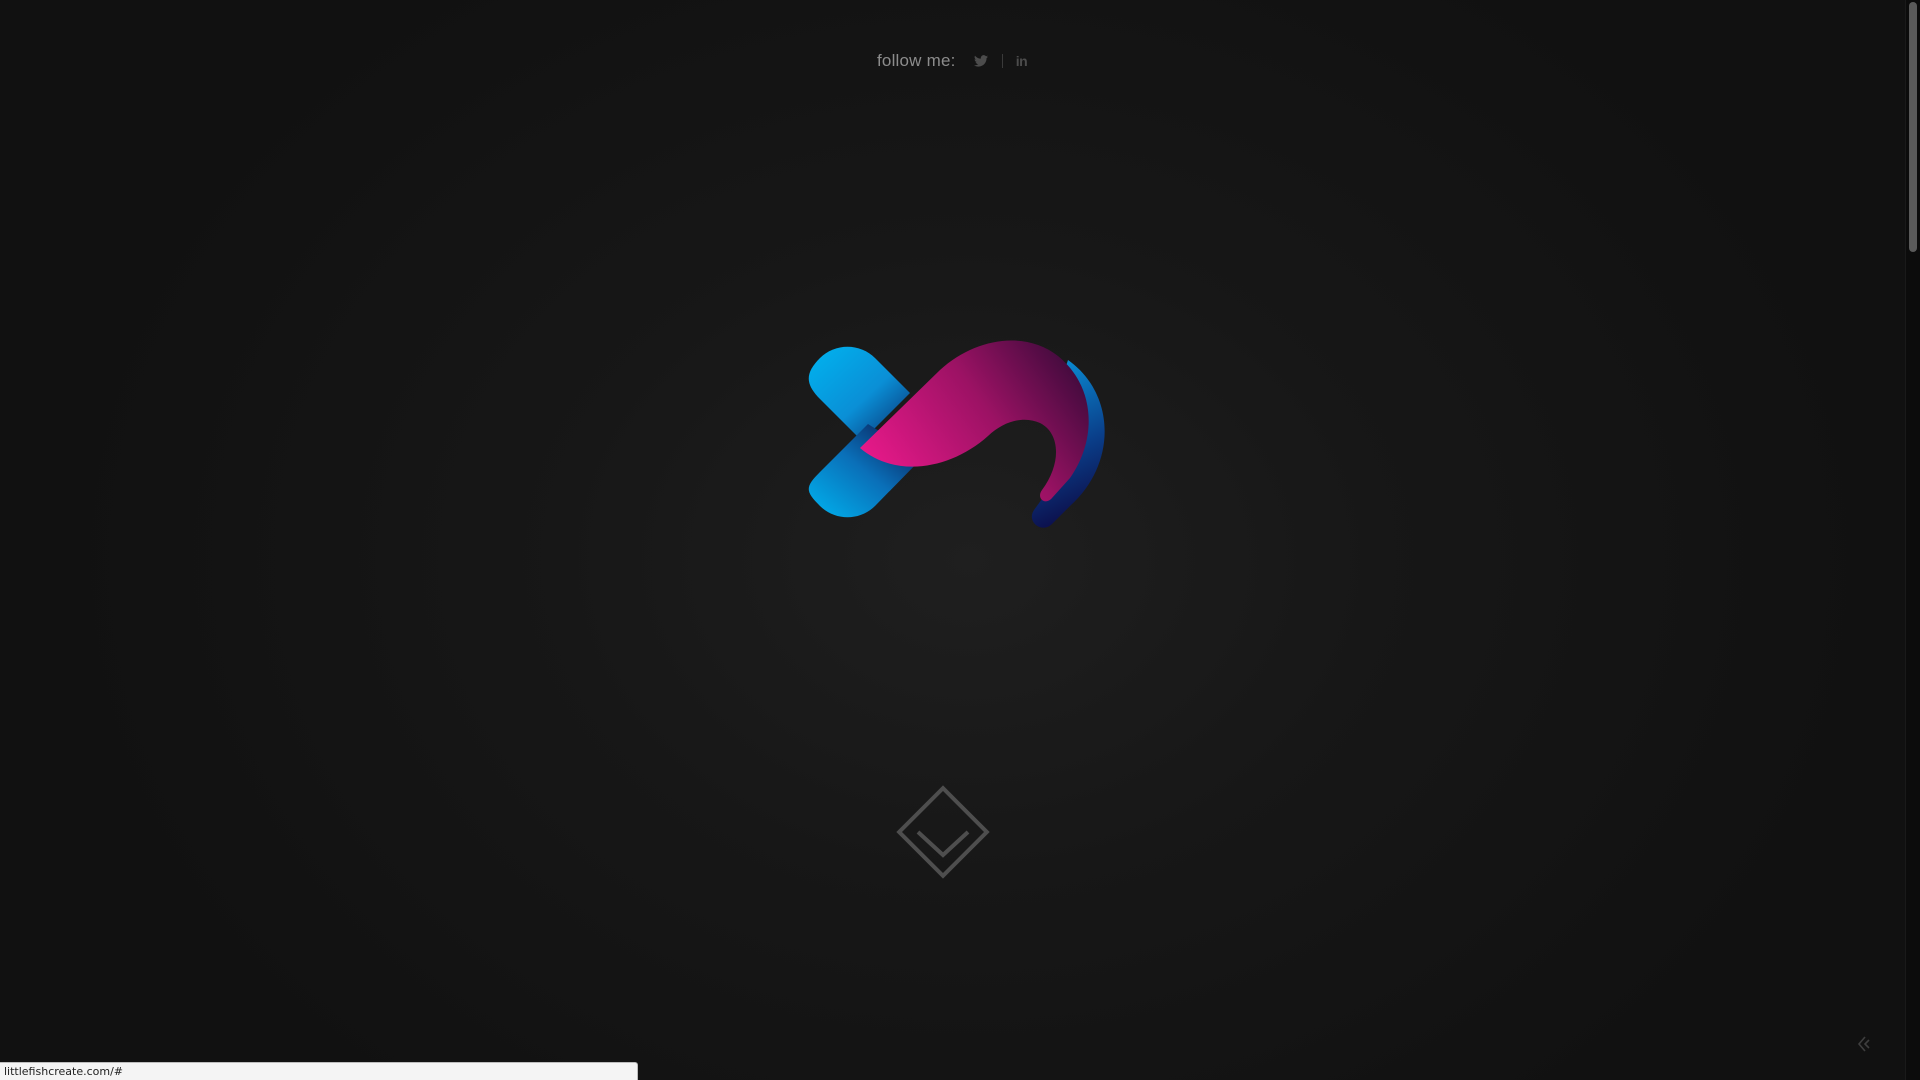 This screenshot has width=1920, height=1080. I want to click on chevron-down-diamond-icon, so click(943, 832).